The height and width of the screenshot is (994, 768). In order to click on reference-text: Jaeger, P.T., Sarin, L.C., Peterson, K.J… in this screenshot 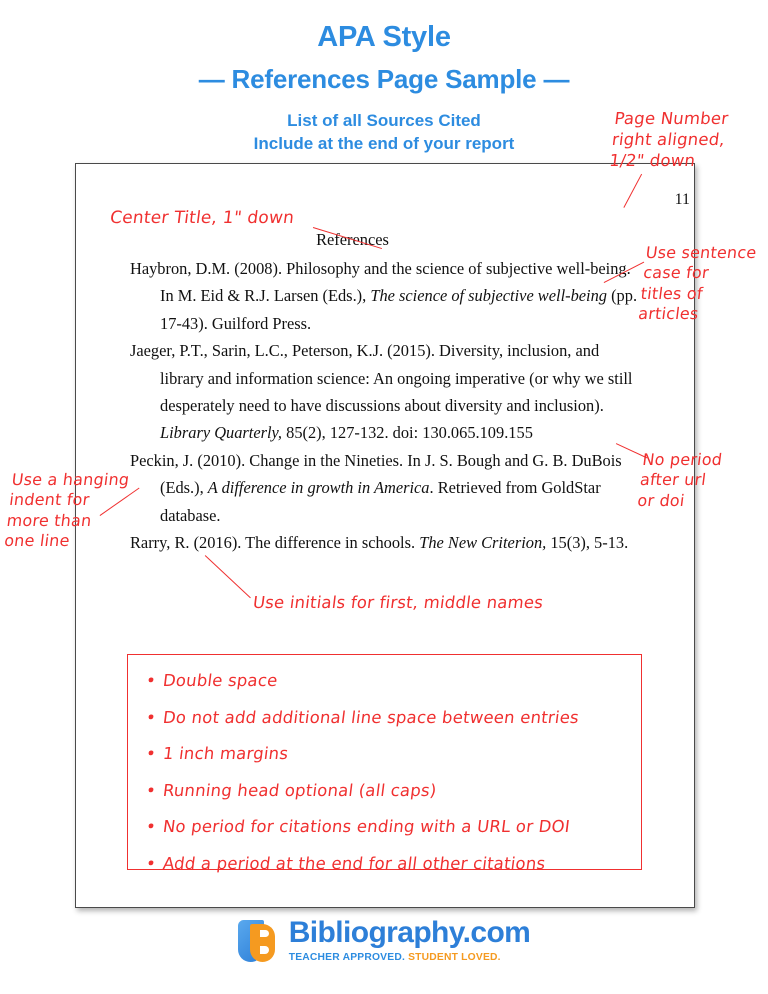, I will do `click(381, 378)`.